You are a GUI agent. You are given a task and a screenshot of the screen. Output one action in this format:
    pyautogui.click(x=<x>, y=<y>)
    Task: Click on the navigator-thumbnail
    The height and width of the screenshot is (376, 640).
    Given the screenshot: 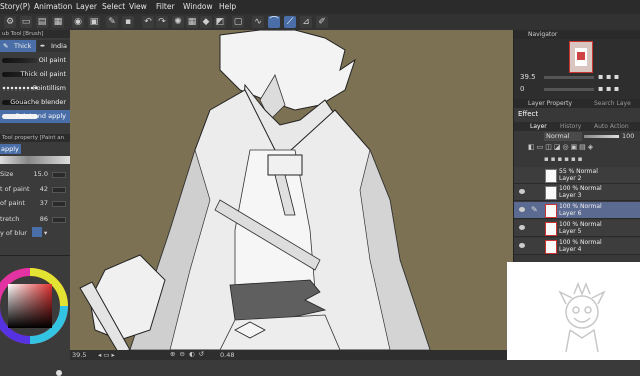 What is the action you would take?
    pyautogui.click(x=581, y=57)
    